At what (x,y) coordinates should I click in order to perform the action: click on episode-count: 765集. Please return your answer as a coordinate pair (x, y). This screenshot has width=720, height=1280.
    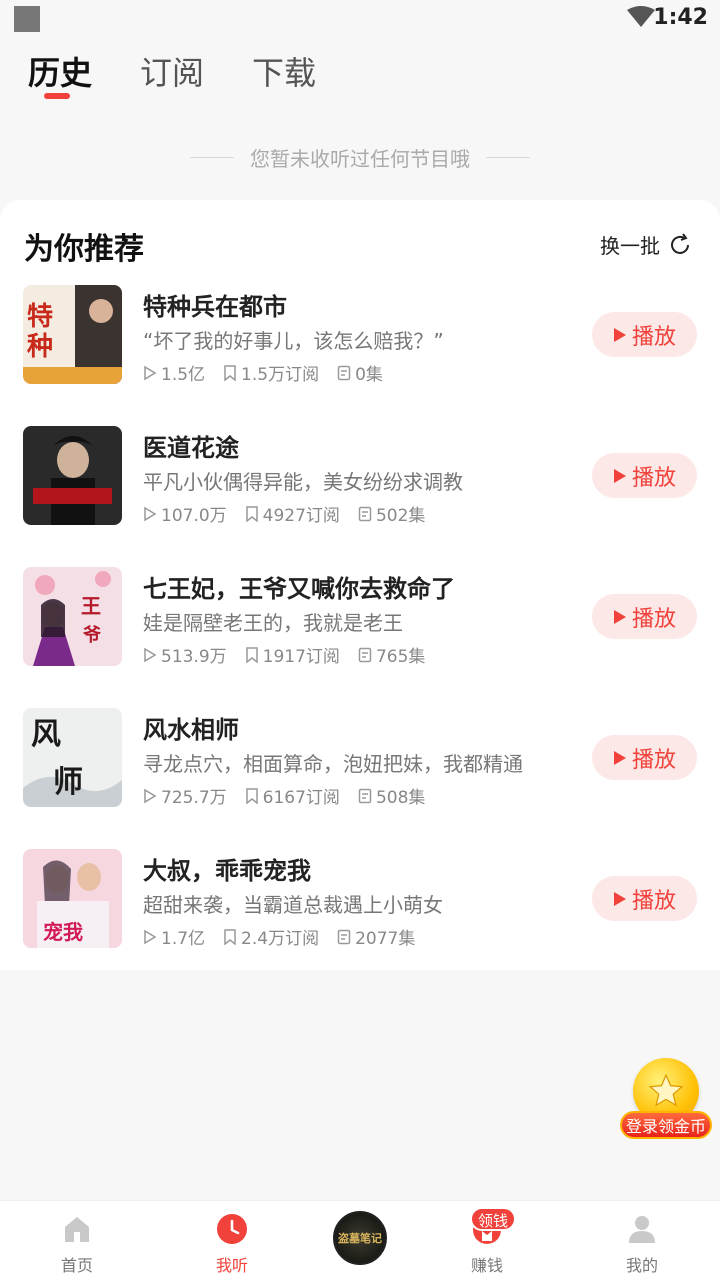
    Looking at the image, I should click on (391, 654).